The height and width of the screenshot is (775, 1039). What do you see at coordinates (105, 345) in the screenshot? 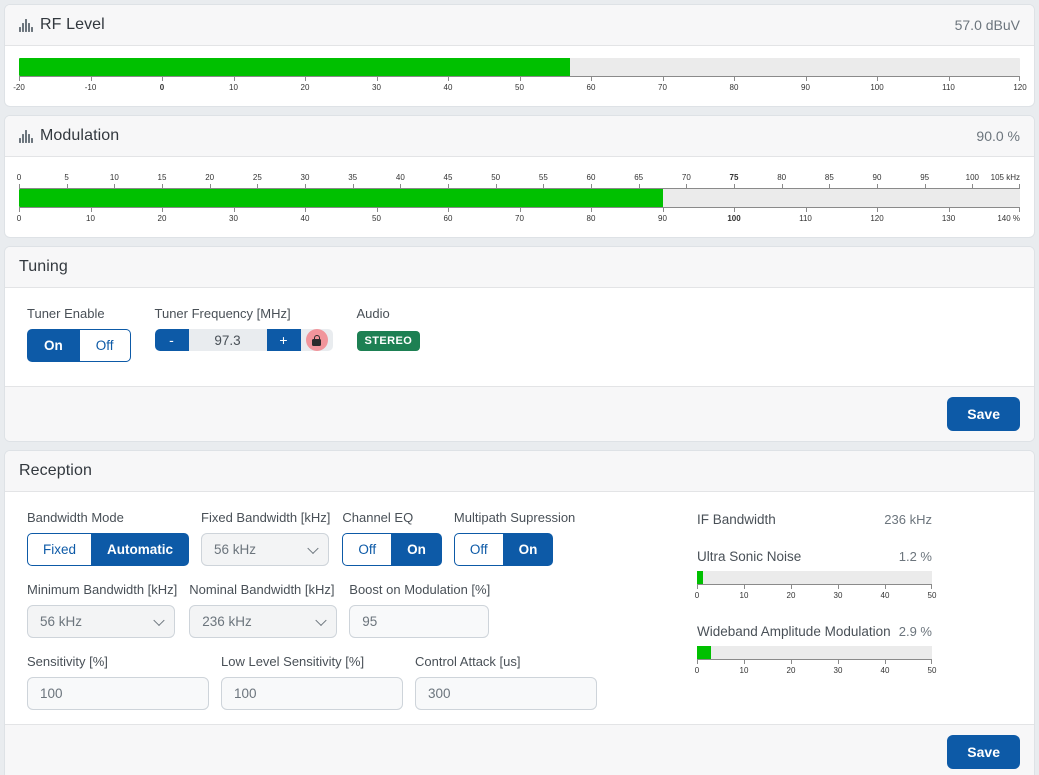
I see `tuner-enable-off-button: Off` at bounding box center [105, 345].